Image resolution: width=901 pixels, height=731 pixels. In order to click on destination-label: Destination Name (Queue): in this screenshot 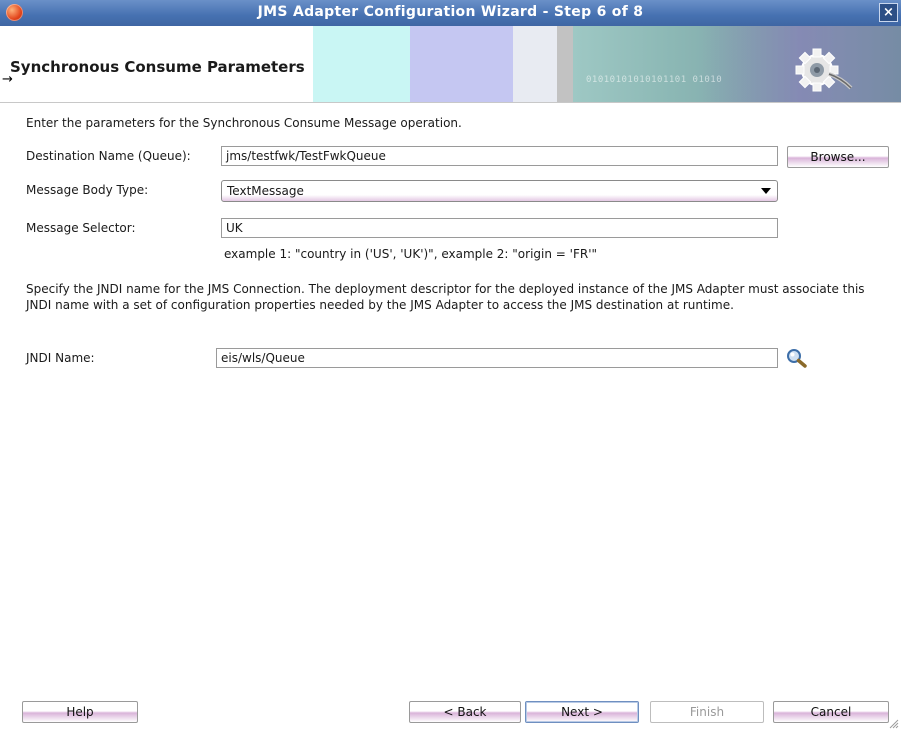, I will do `click(108, 156)`.